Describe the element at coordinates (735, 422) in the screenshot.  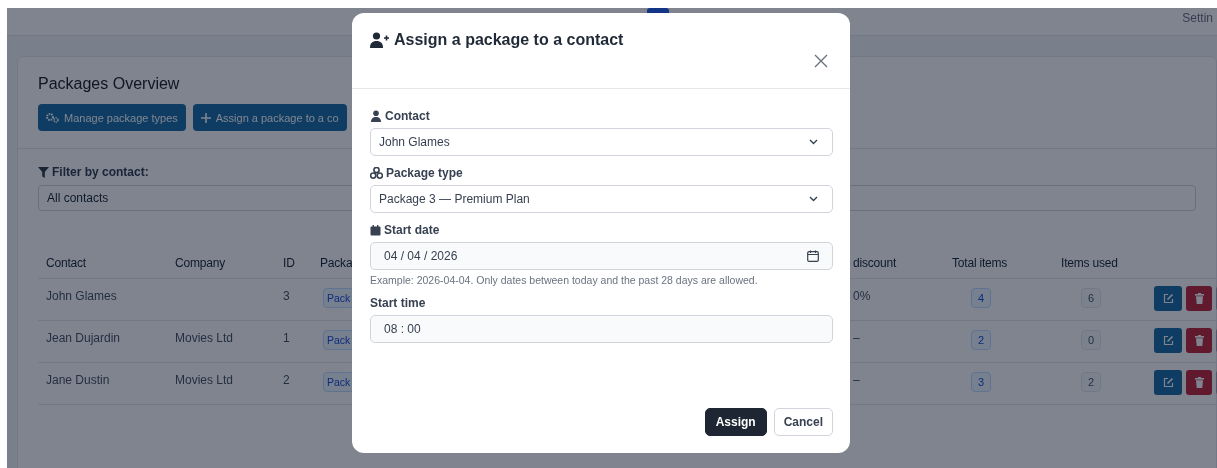
I see `assign-button: Assign` at that location.